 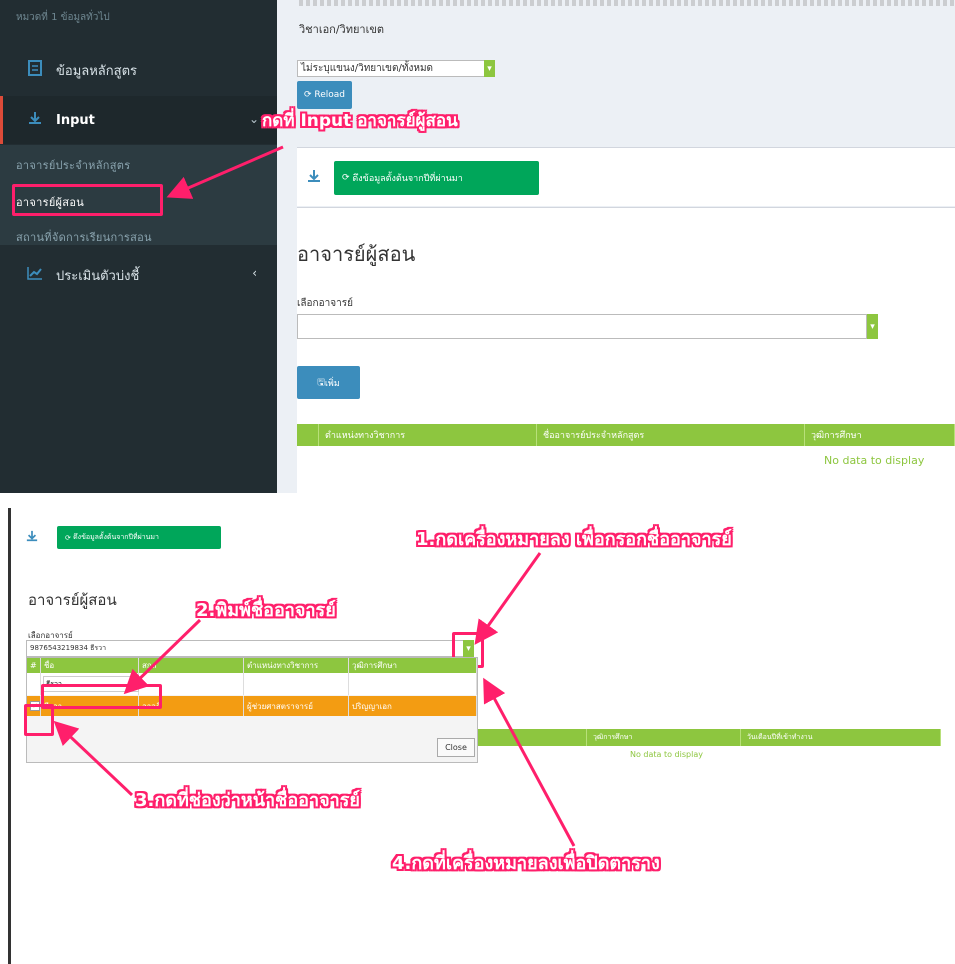 What do you see at coordinates (266, 610) in the screenshot?
I see `annotation-step2: 2.พิมพ์ชื่ออาจารย์` at bounding box center [266, 610].